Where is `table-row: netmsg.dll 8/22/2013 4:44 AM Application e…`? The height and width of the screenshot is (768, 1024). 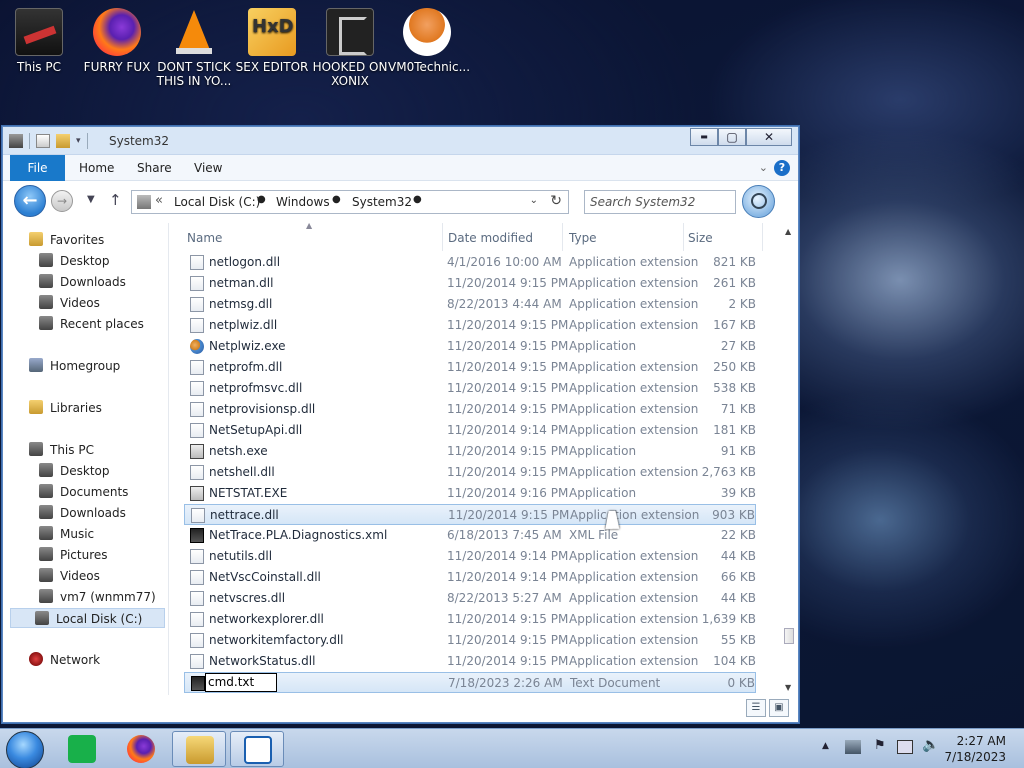
table-row: netmsg.dll 8/22/2013 4:44 AM Application e… is located at coordinates (470, 304).